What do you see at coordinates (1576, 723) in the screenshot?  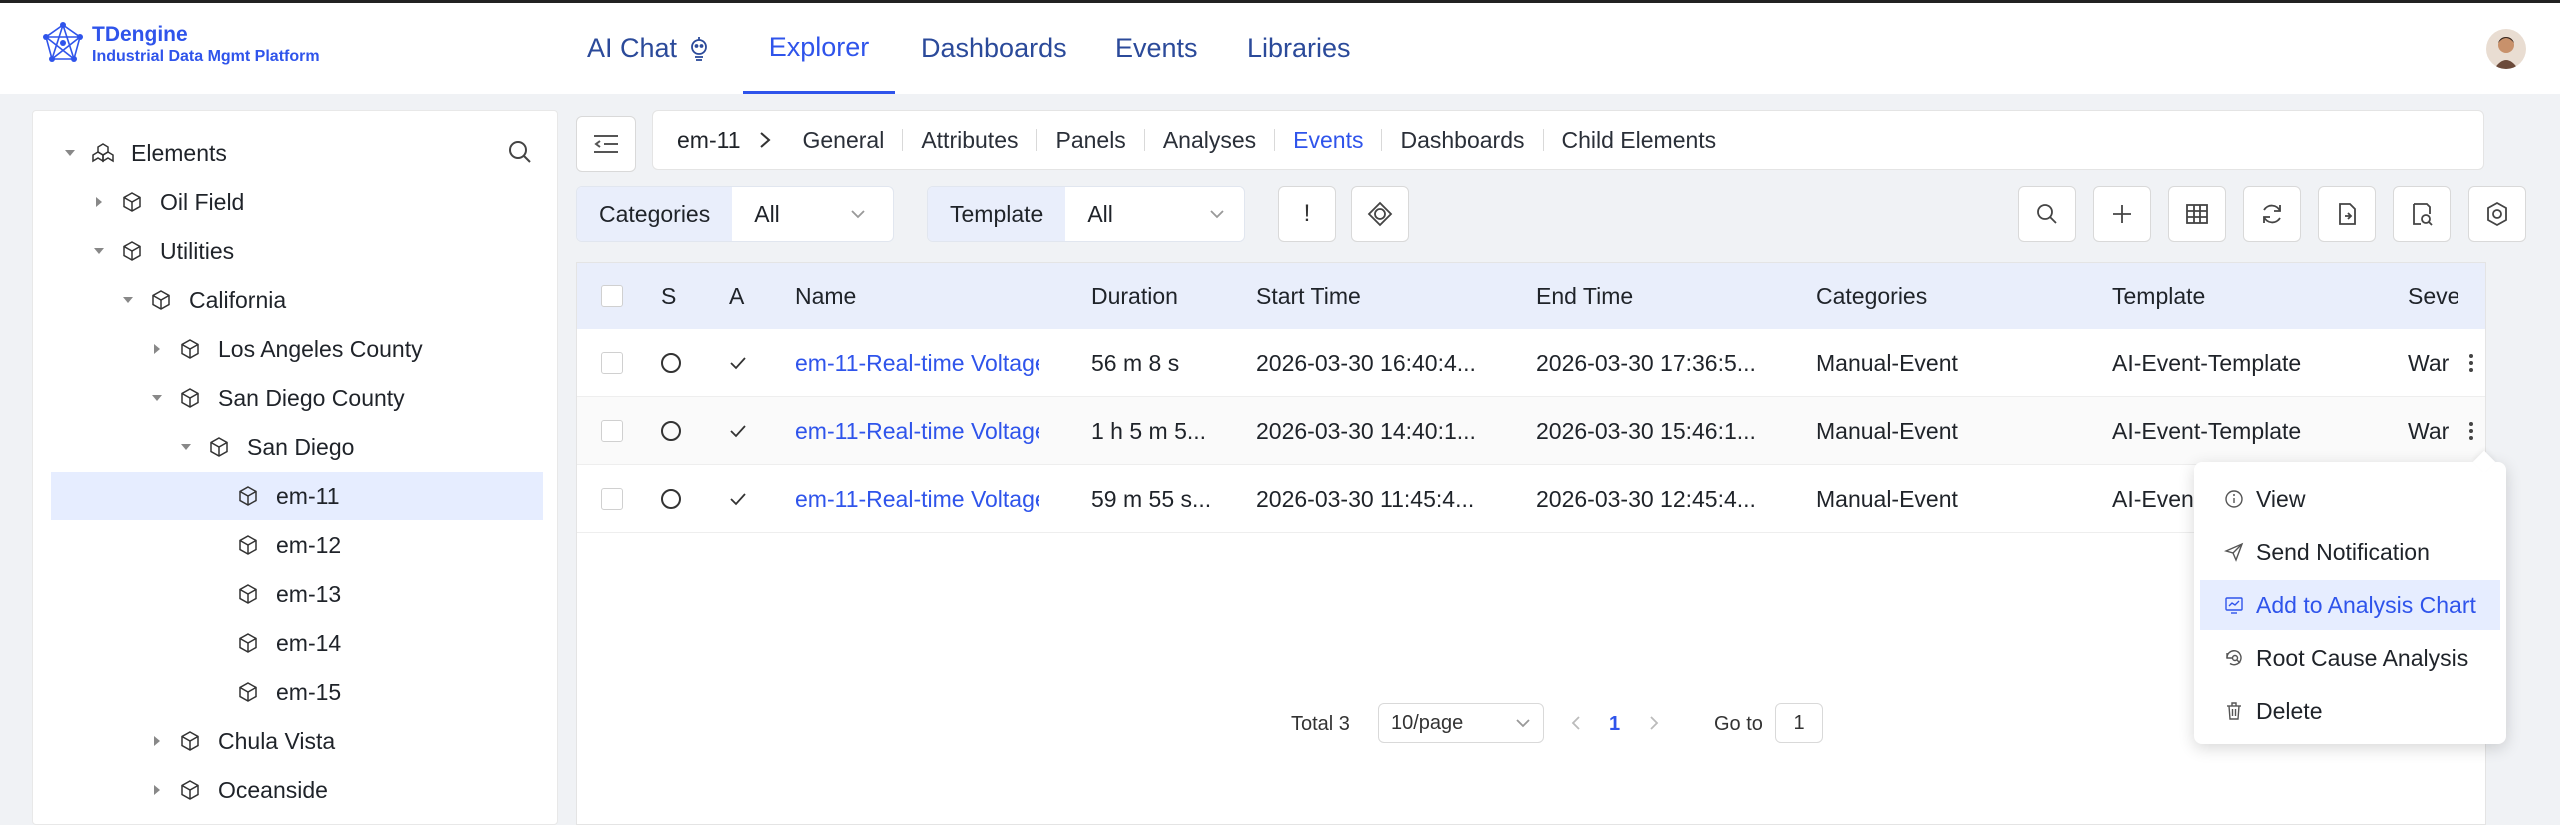 I see `prev-page-icon` at bounding box center [1576, 723].